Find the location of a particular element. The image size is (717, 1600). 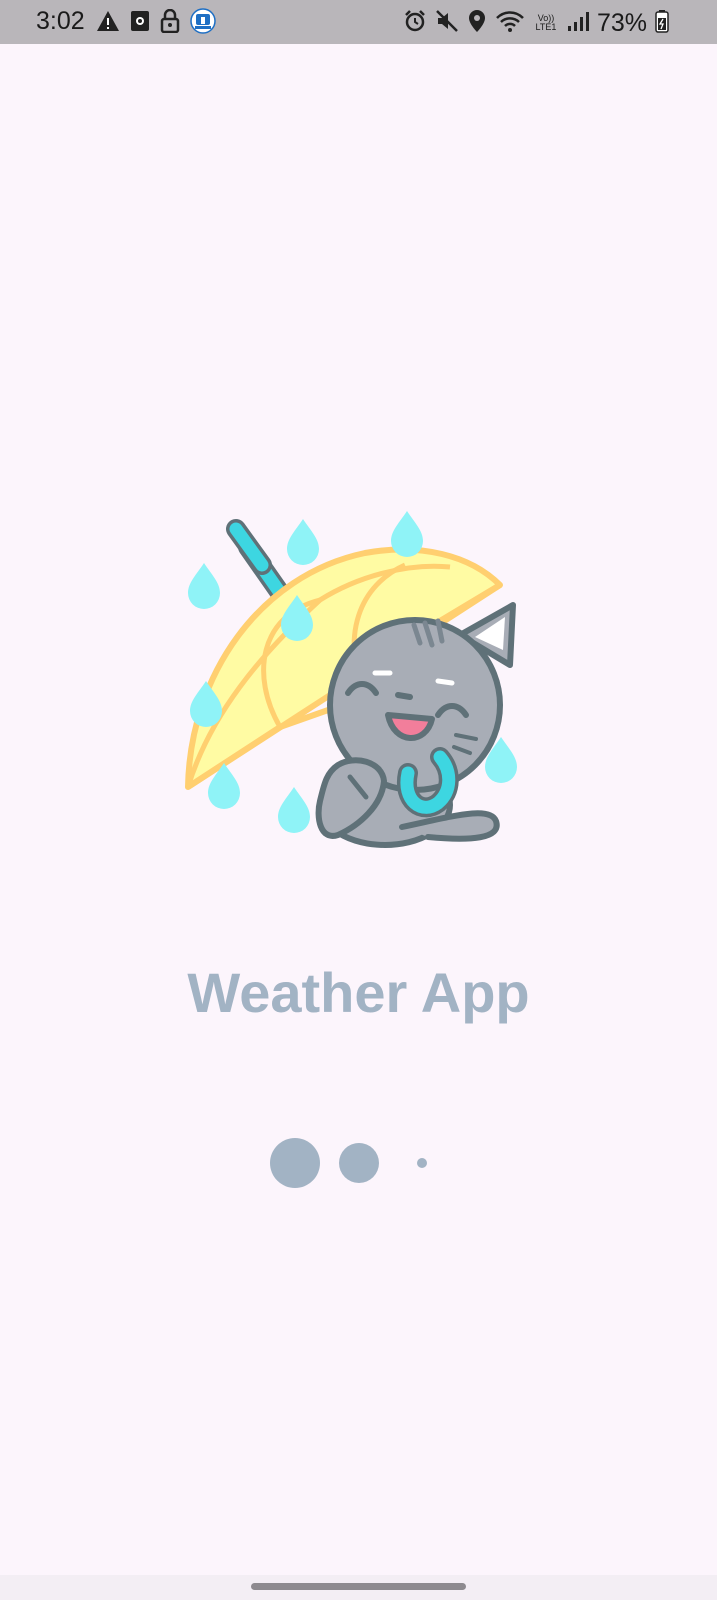

loading-dot-medium is located at coordinates (359, 1163).